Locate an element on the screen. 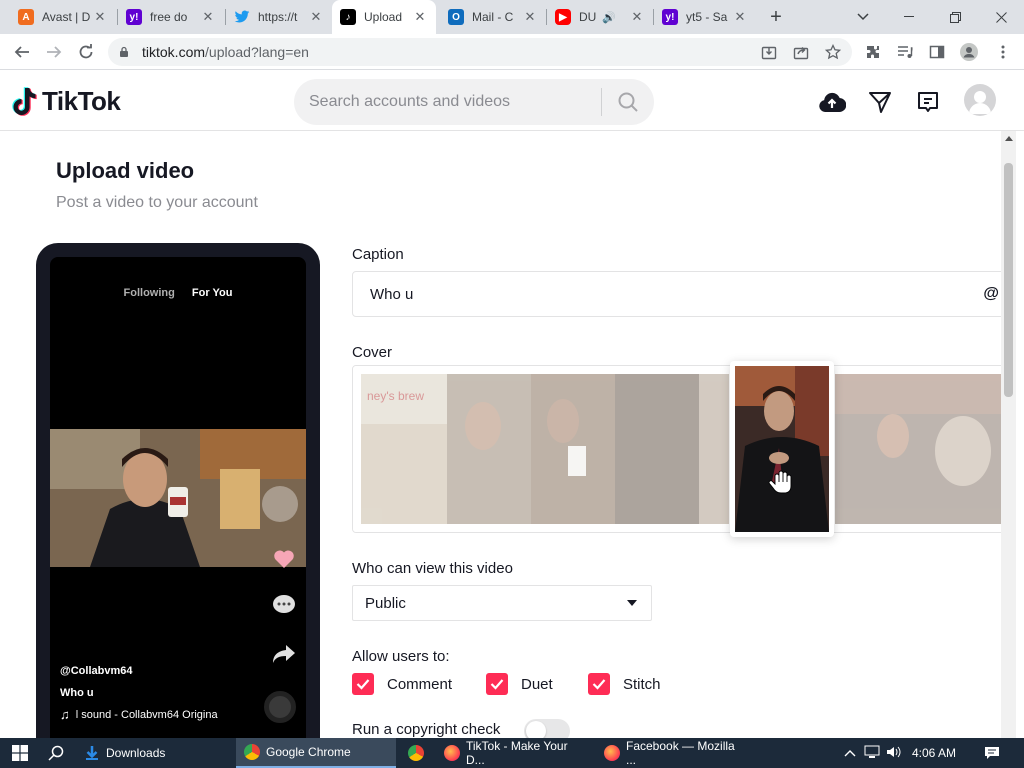 This screenshot has height=768, width=1024. install-app-icon is located at coordinates (769, 52).